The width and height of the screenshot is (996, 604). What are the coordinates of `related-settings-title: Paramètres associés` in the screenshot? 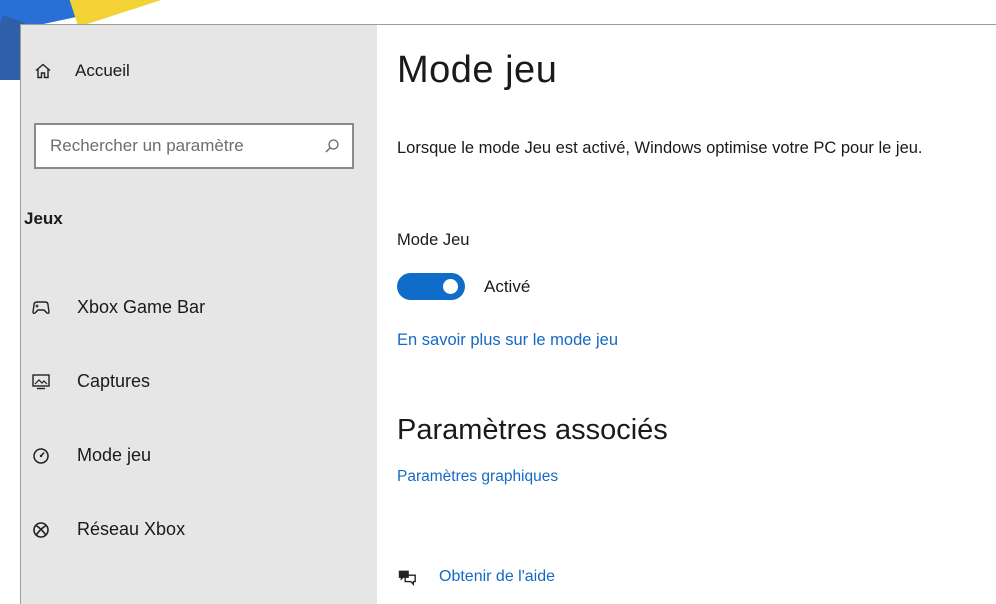 It's located at (532, 430).